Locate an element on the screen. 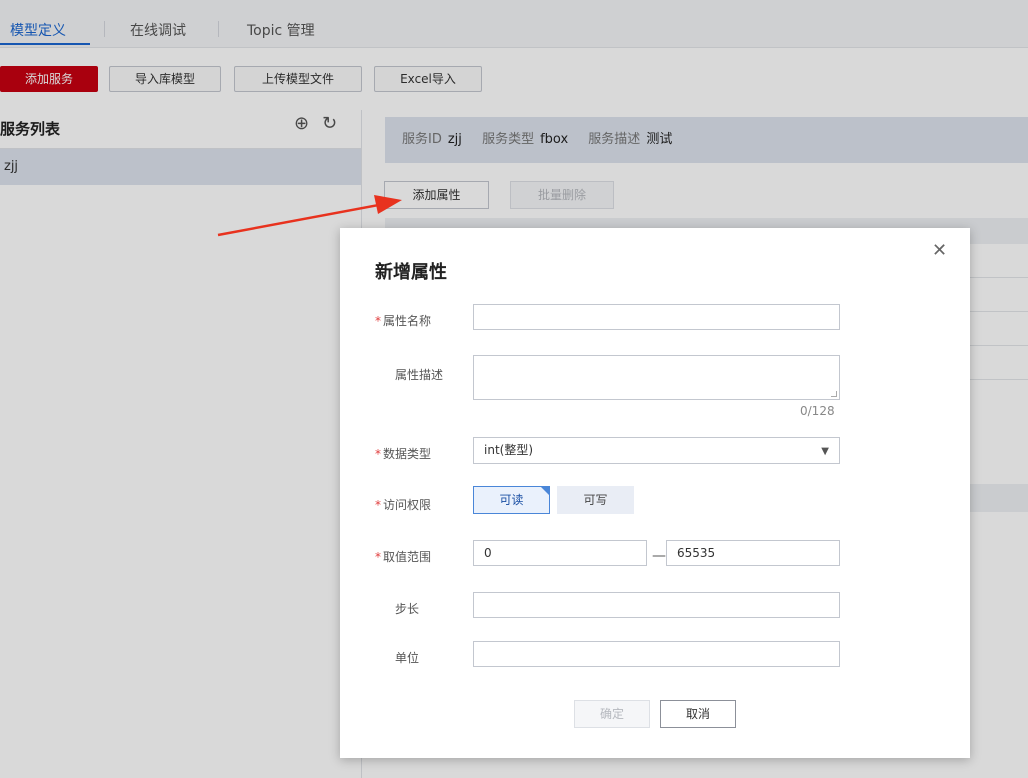  caret-down-icon: ▼ is located at coordinates (825, 451).